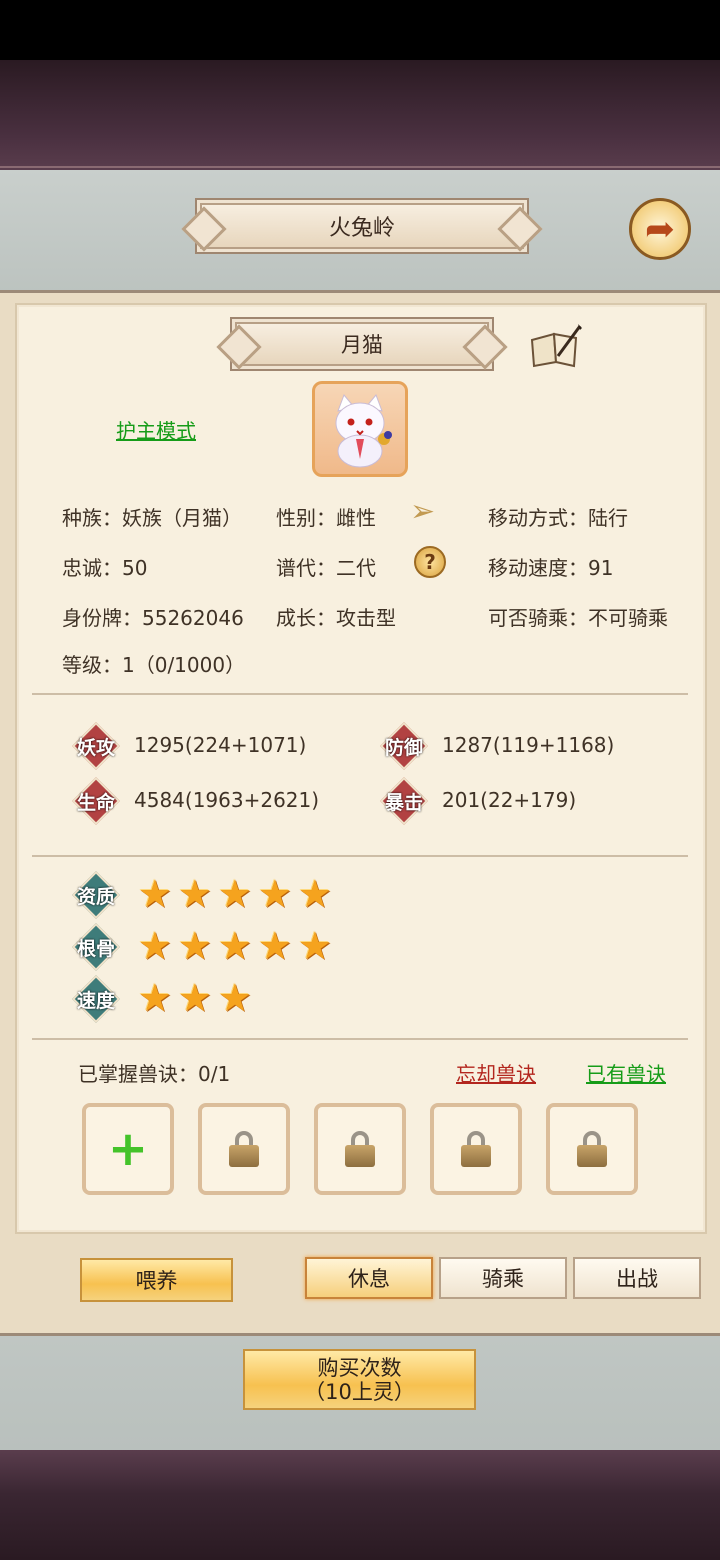 The height and width of the screenshot is (1560, 720). Describe the element at coordinates (156, 1280) in the screenshot. I see `feed-button: 喂养` at that location.